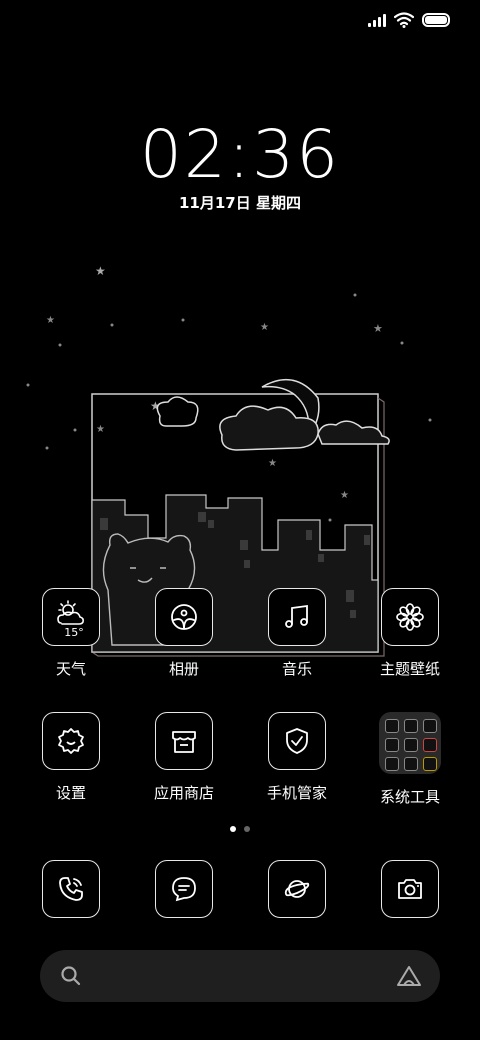 This screenshot has width=480, height=1040. I want to click on app-label: 天气, so click(70, 669).